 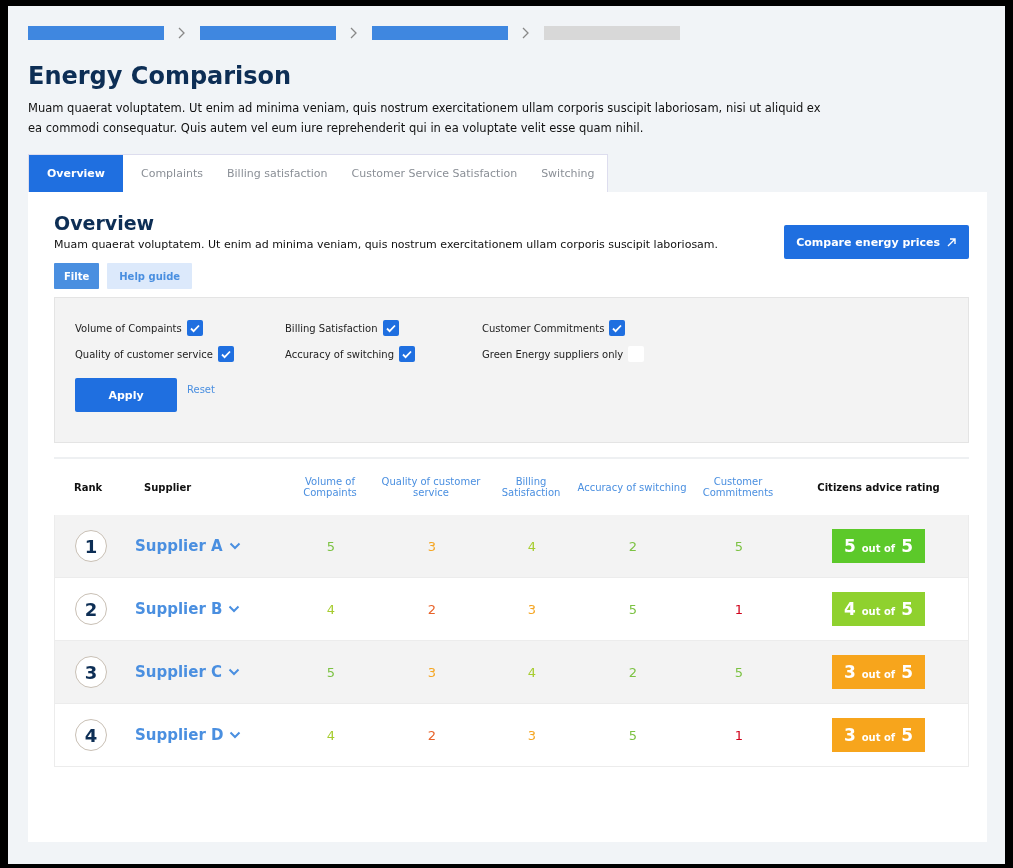 I want to click on external-link-icon, so click(x=951, y=242).